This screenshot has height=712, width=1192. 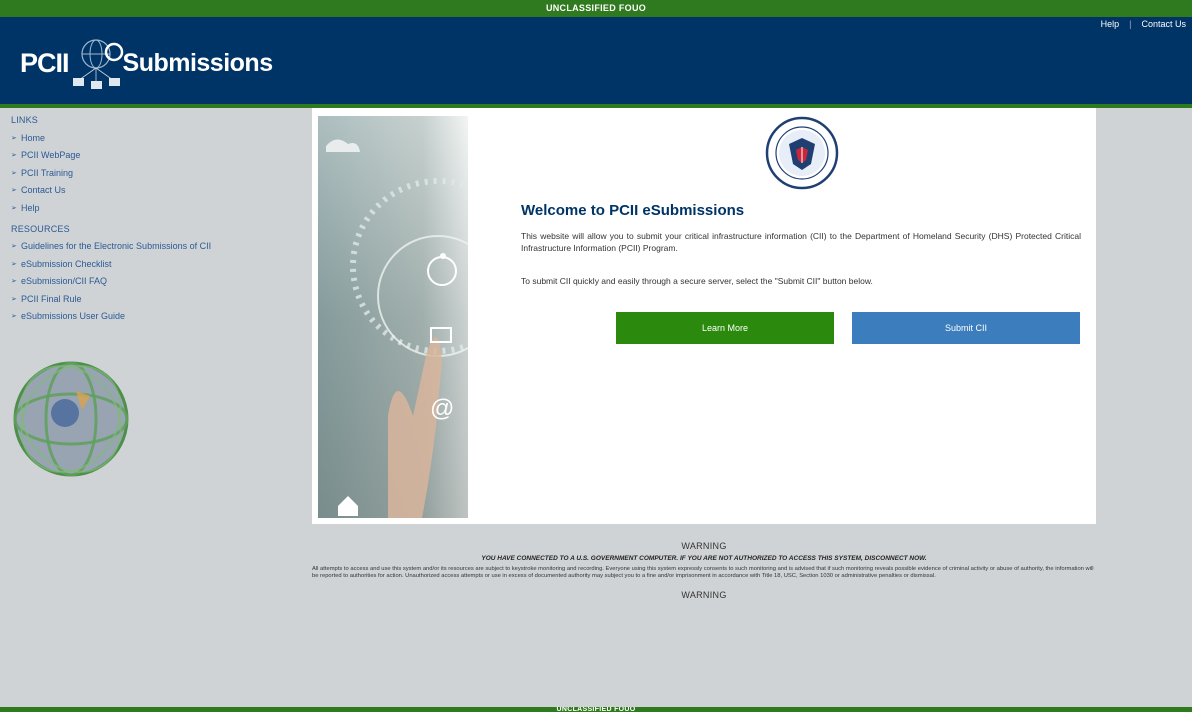 What do you see at coordinates (71, 419) in the screenshot?
I see `globe-icon` at bounding box center [71, 419].